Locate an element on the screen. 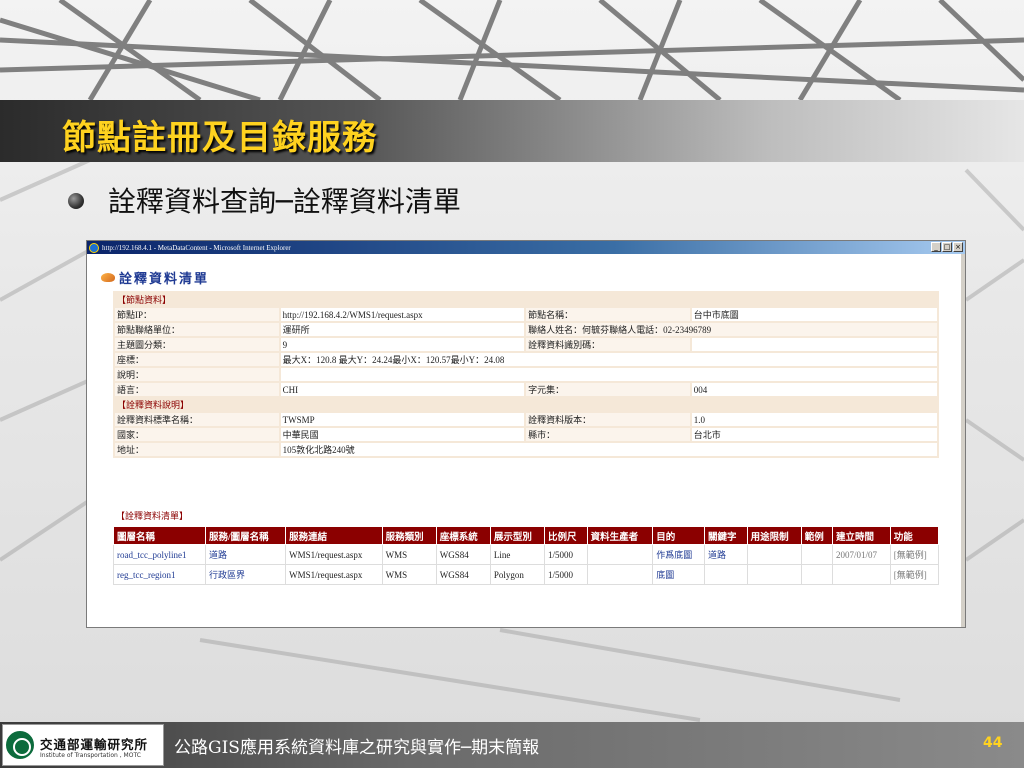 This screenshot has width=1024, height=768. column-header: 座標系統 is located at coordinates (463, 535).